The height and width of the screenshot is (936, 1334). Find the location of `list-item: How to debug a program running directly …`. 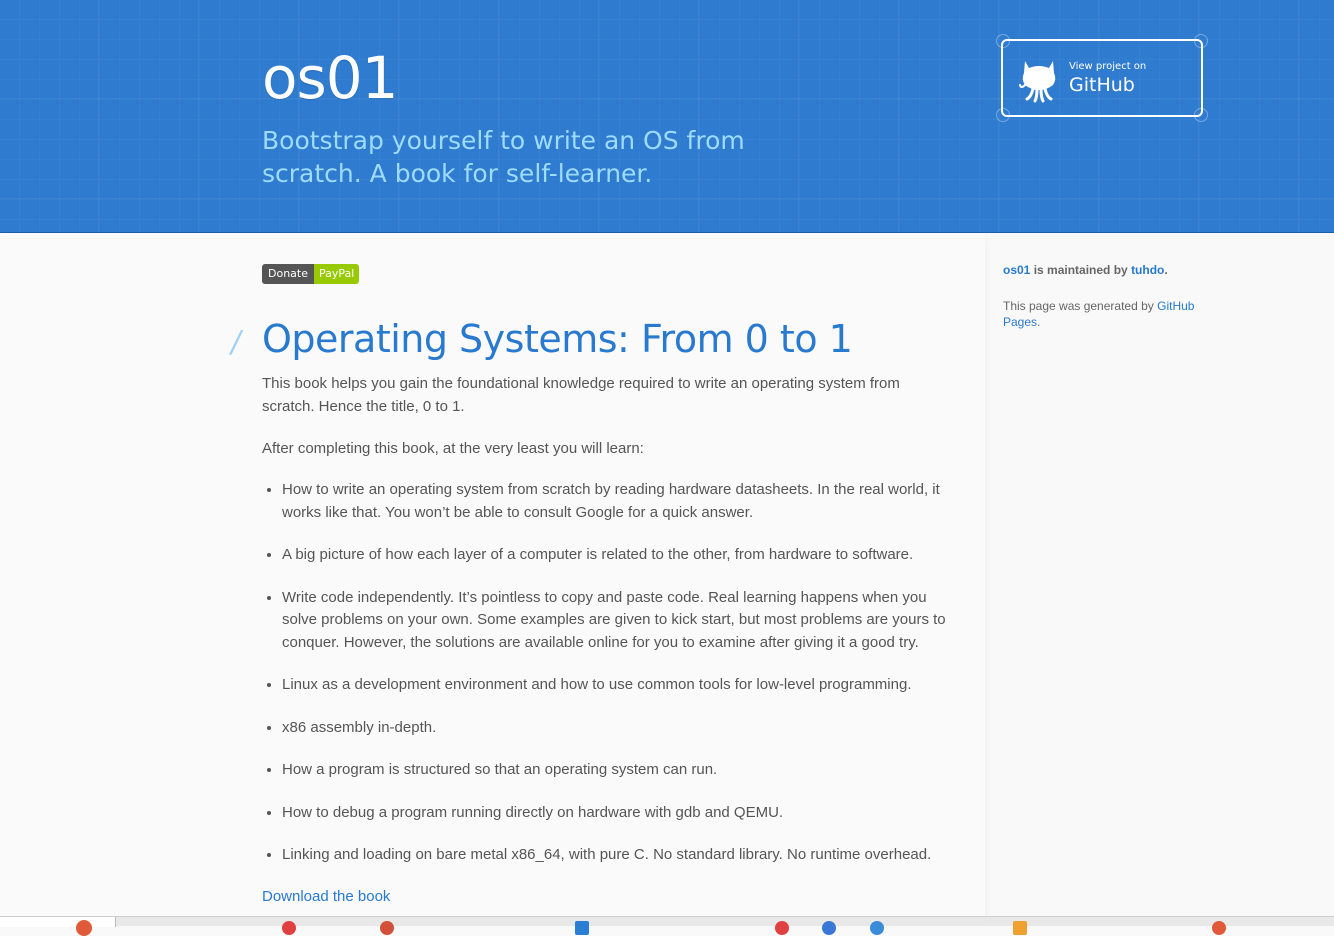

list-item: How to debug a program running directly … is located at coordinates (622, 813).